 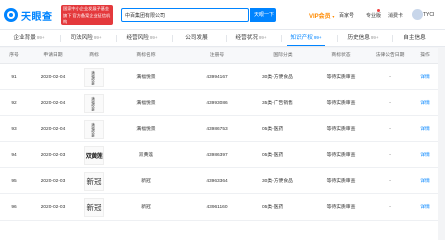 I want to click on trademark-image: 双黄莲, so click(x=94, y=155).